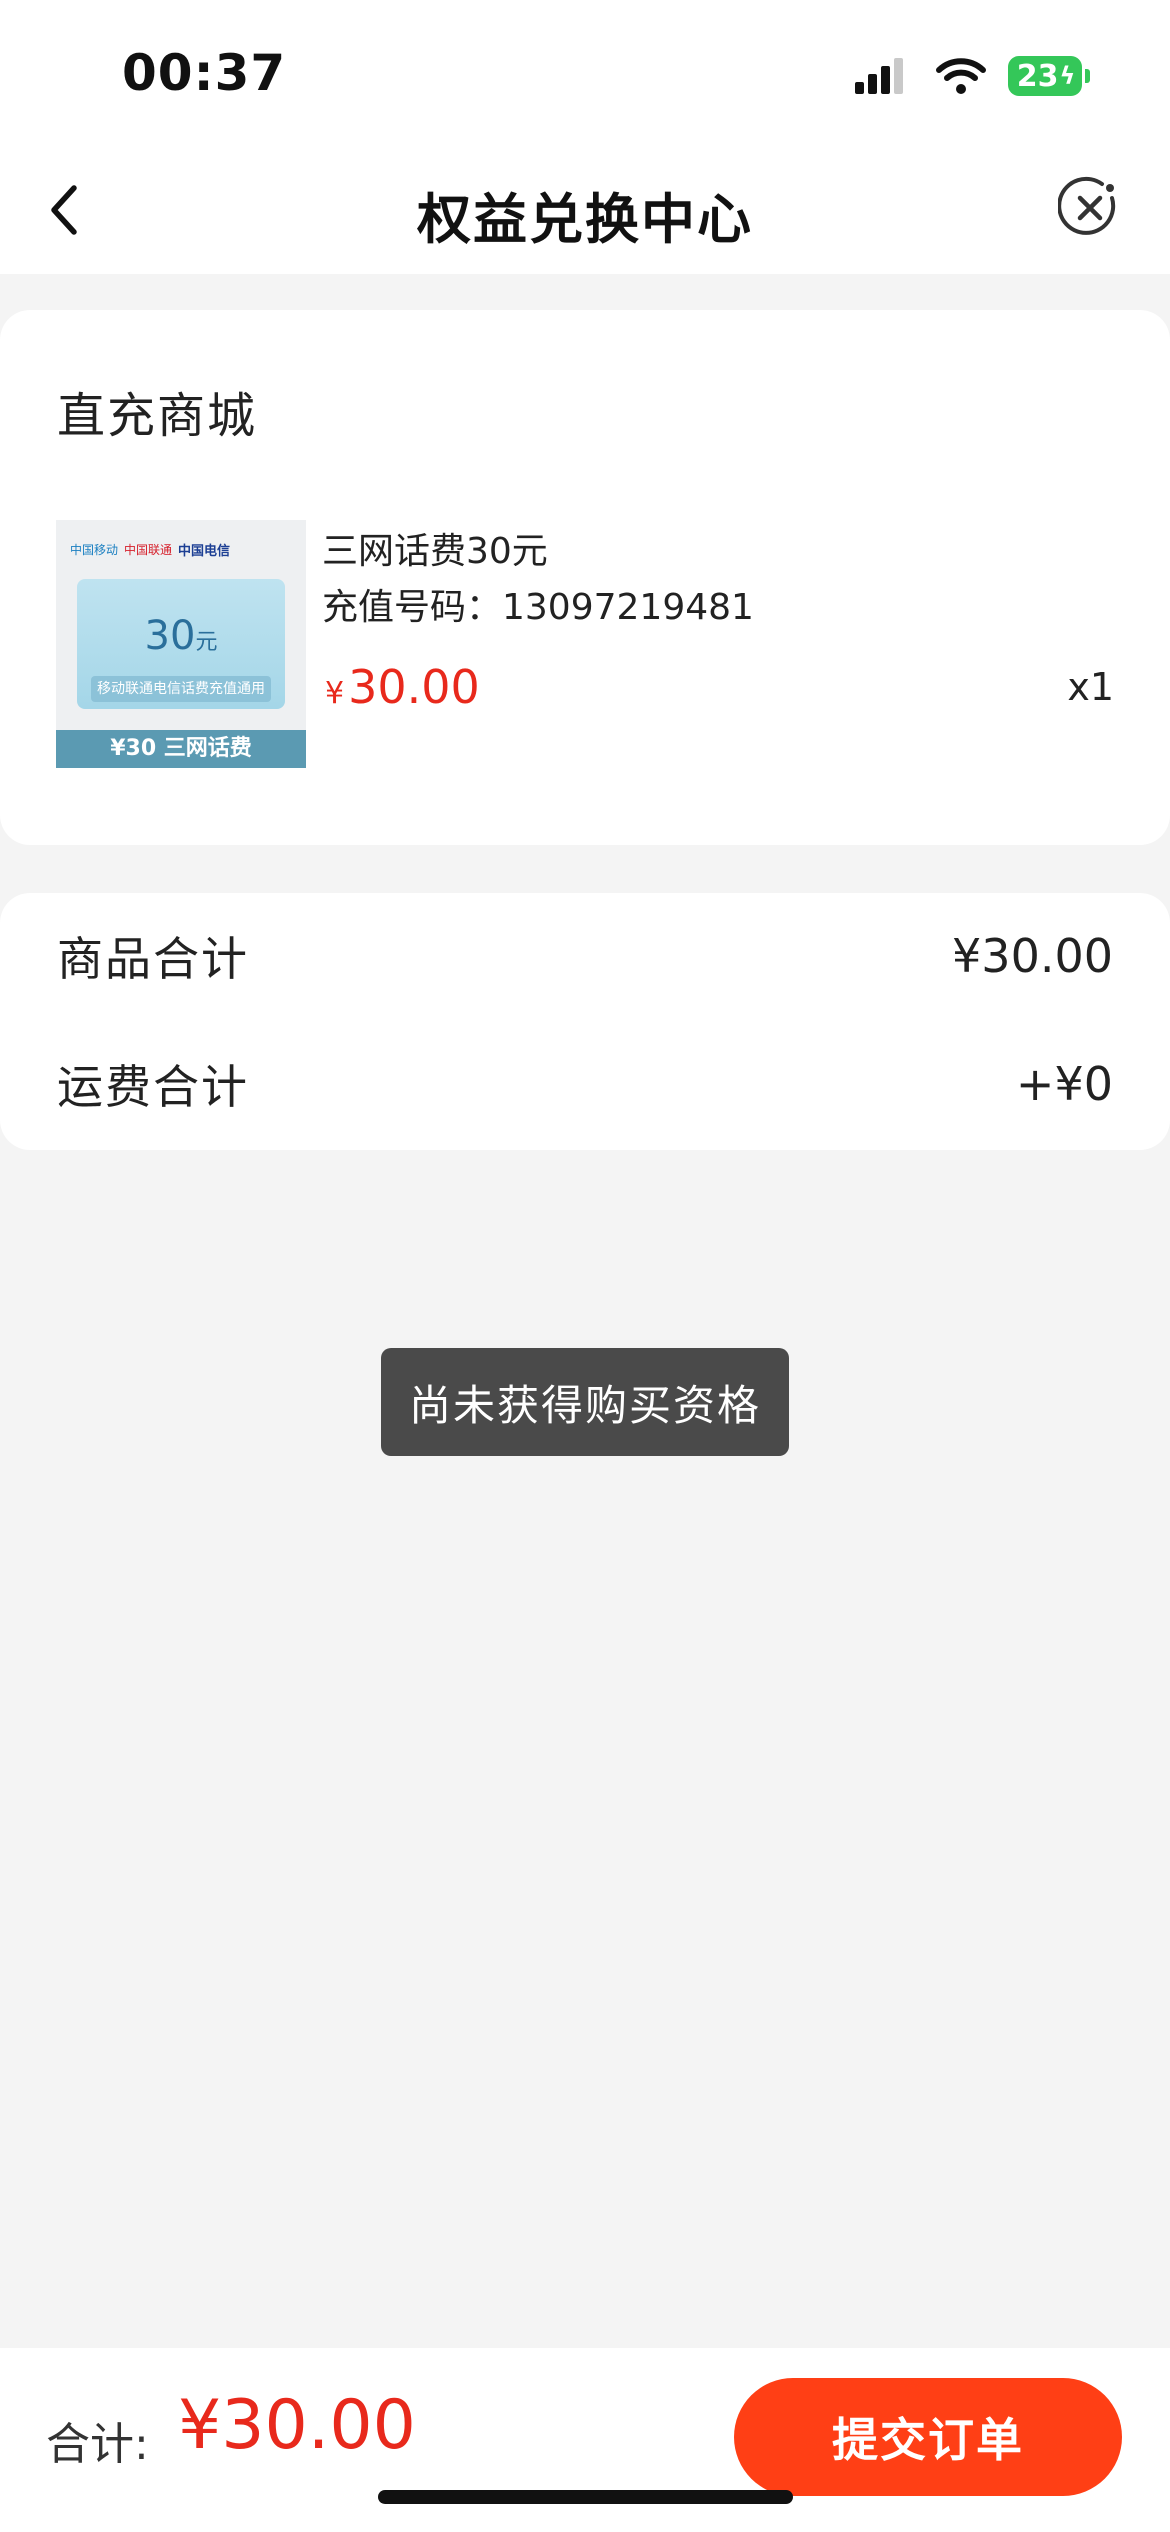 The image size is (1170, 2532). What do you see at coordinates (585, 1402) in the screenshot?
I see `toast-message: 尚未获得购买资格` at bounding box center [585, 1402].